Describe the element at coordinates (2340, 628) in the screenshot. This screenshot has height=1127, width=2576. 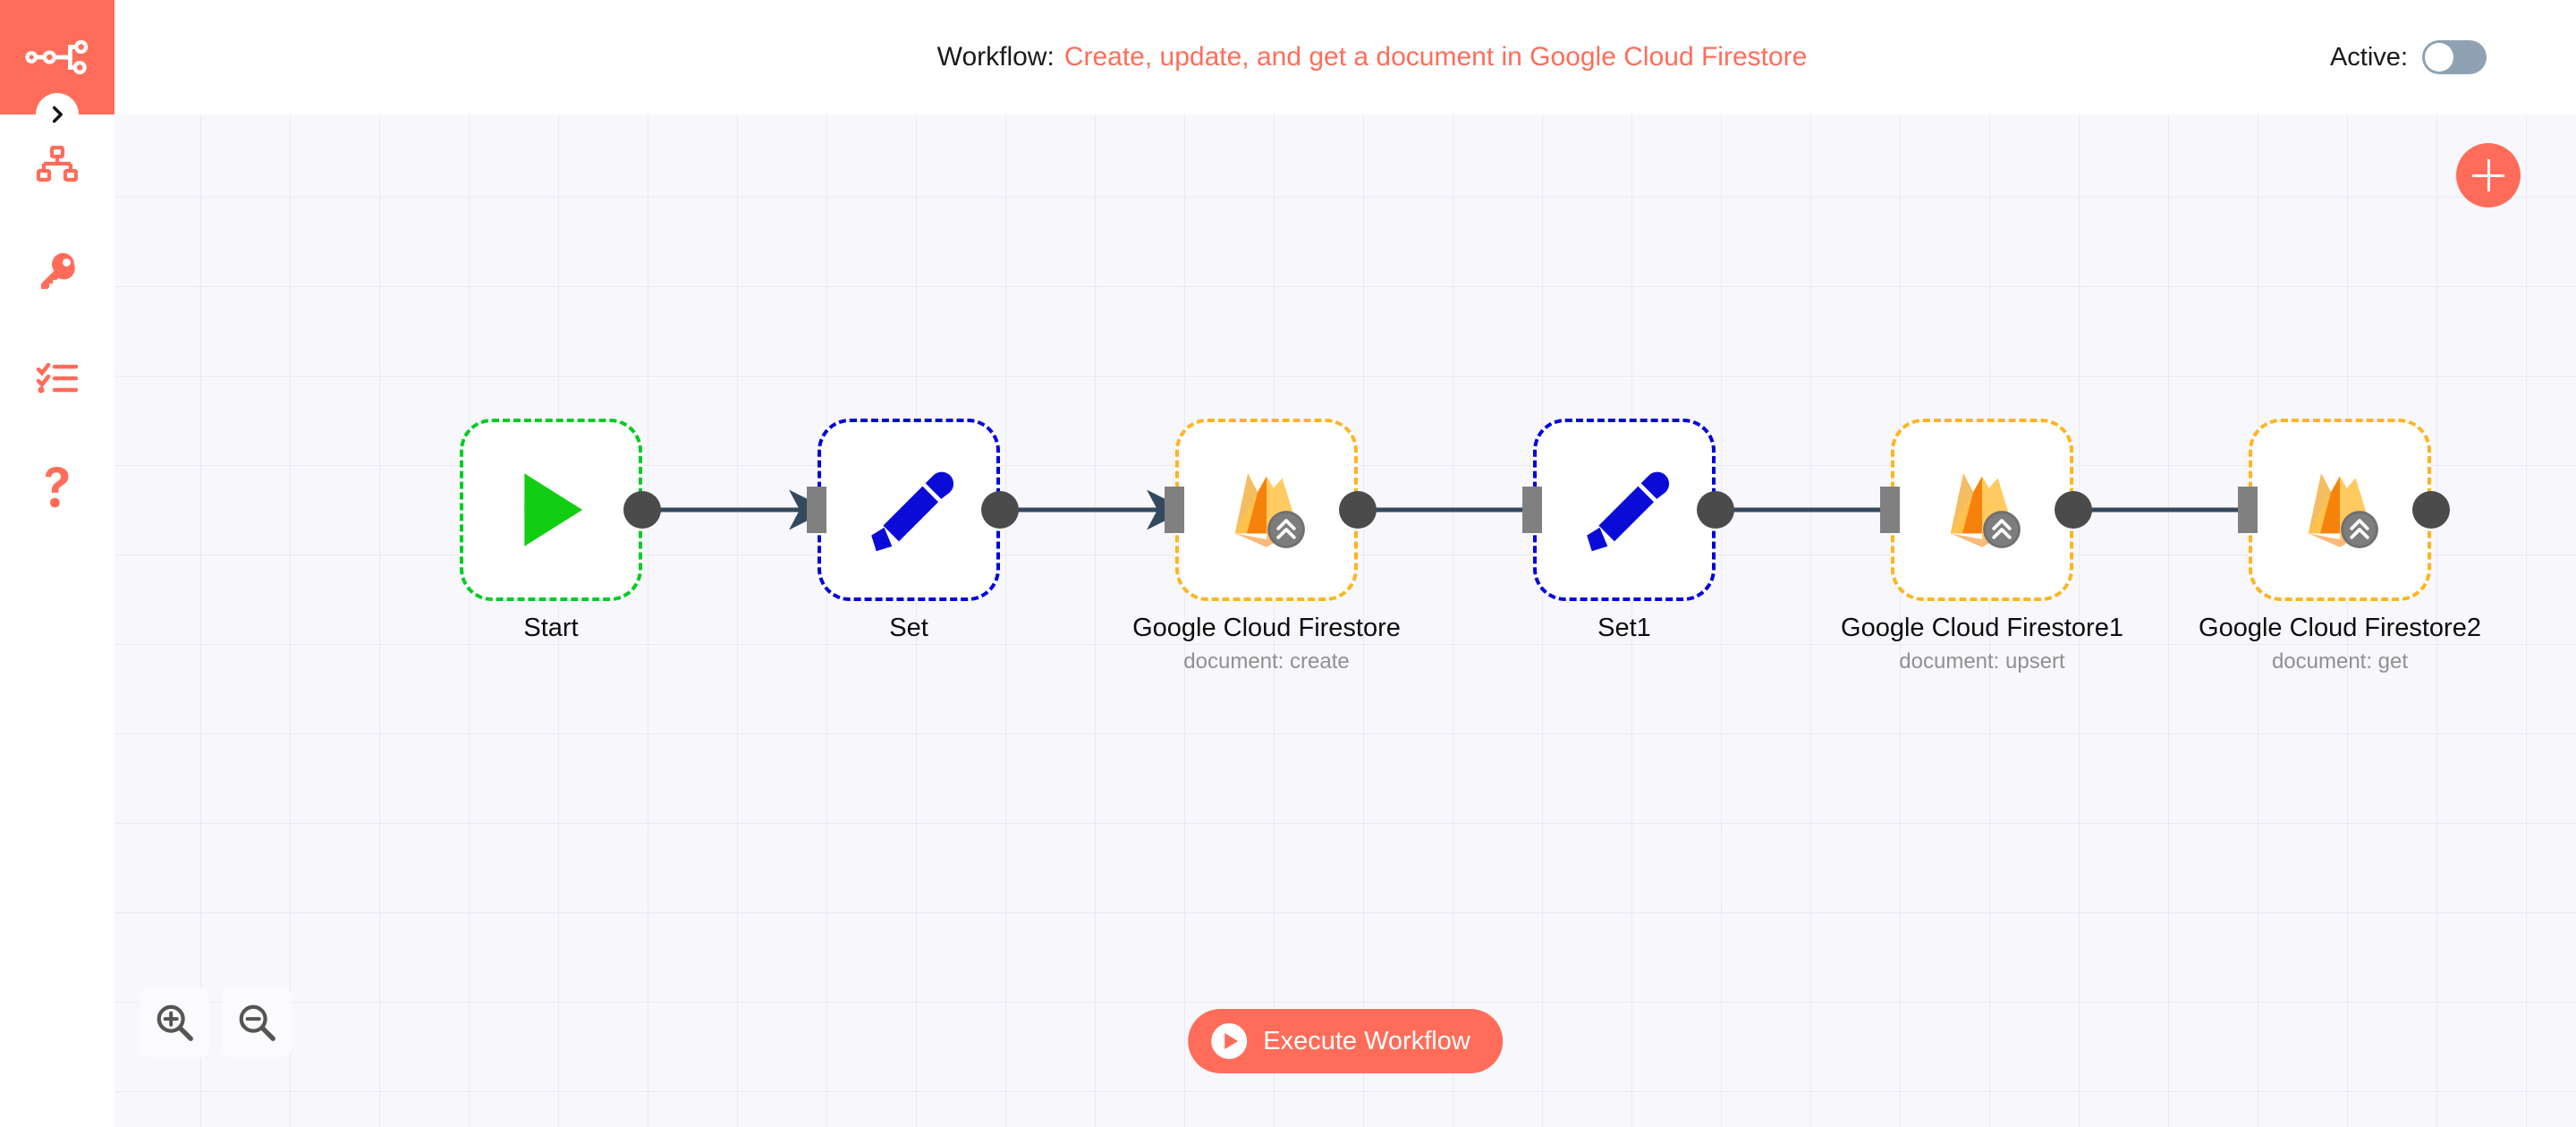
I see `node-label-googleCloudFirestore2: Google Cloud Firestore2` at that location.